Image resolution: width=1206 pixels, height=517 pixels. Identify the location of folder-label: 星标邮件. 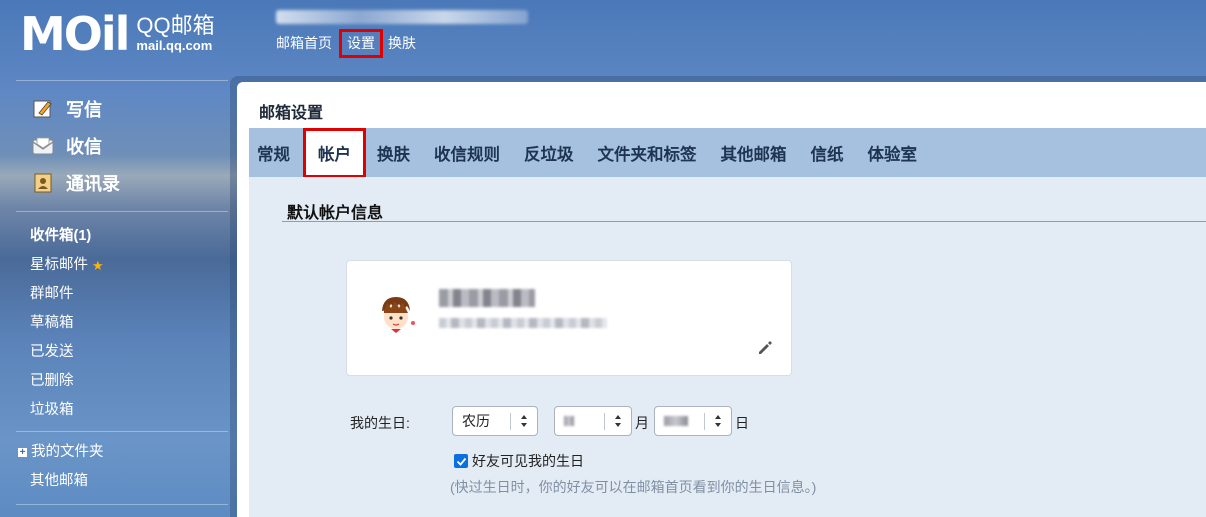
(59, 265).